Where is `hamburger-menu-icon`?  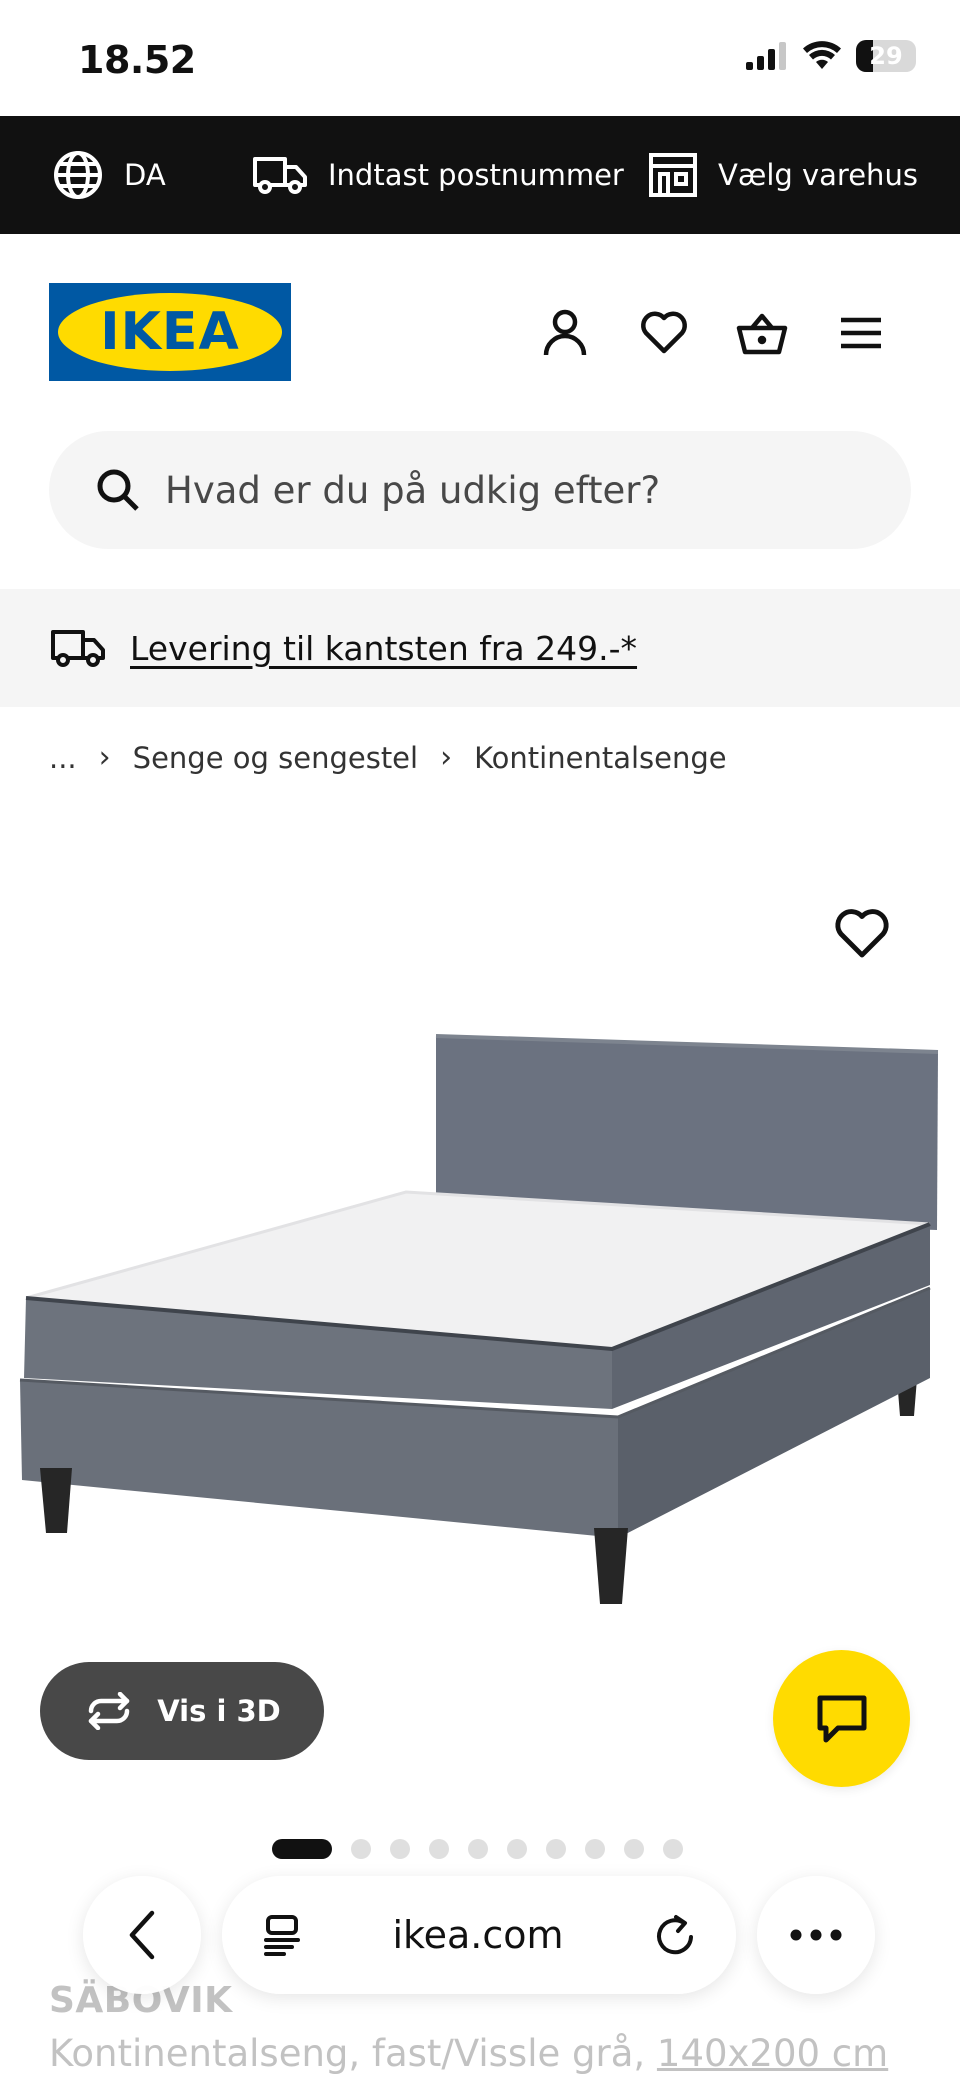
hamburger-menu-icon is located at coordinates (861, 333).